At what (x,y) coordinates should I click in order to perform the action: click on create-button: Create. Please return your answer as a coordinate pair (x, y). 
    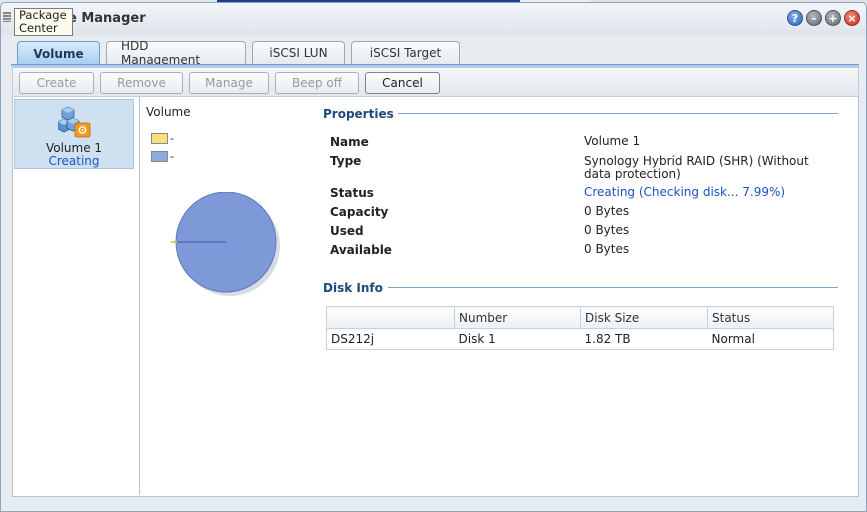
    Looking at the image, I should click on (56, 83).